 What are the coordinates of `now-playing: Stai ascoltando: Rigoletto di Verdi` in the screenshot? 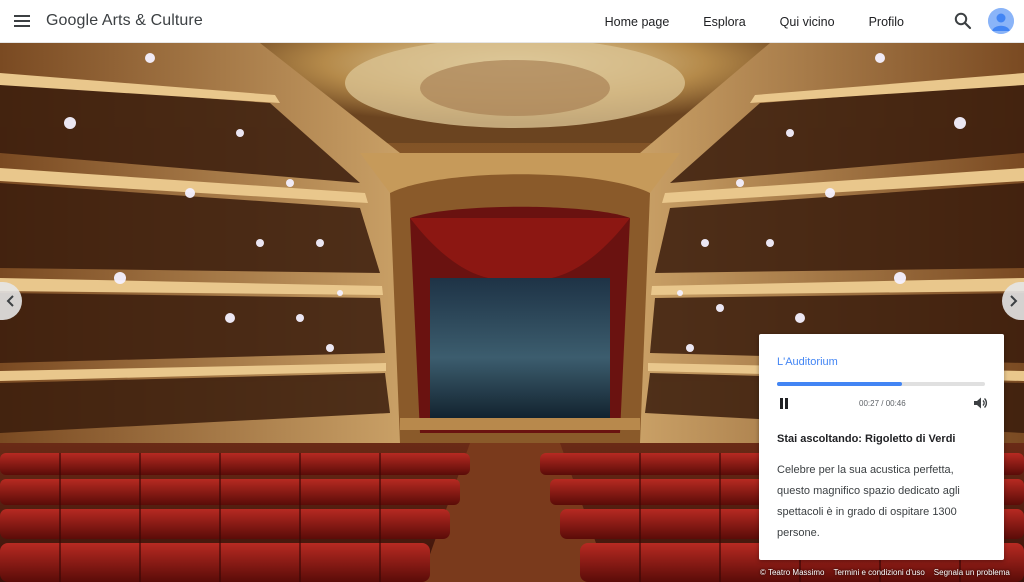 It's located at (866, 439).